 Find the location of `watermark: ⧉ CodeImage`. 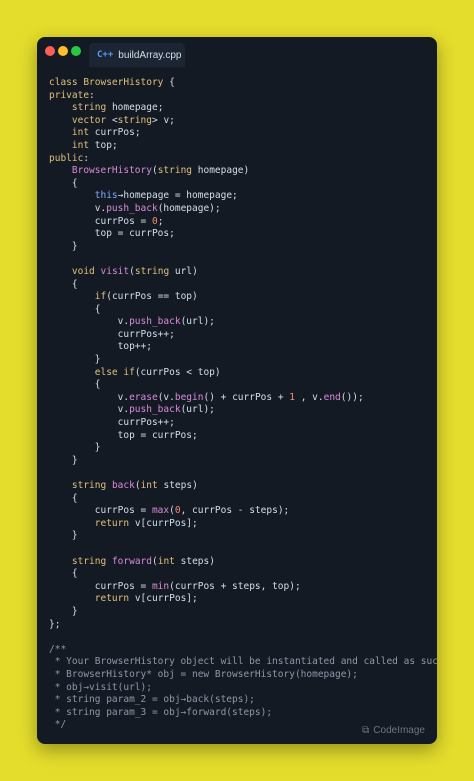

watermark: ⧉ CodeImage is located at coordinates (393, 730).